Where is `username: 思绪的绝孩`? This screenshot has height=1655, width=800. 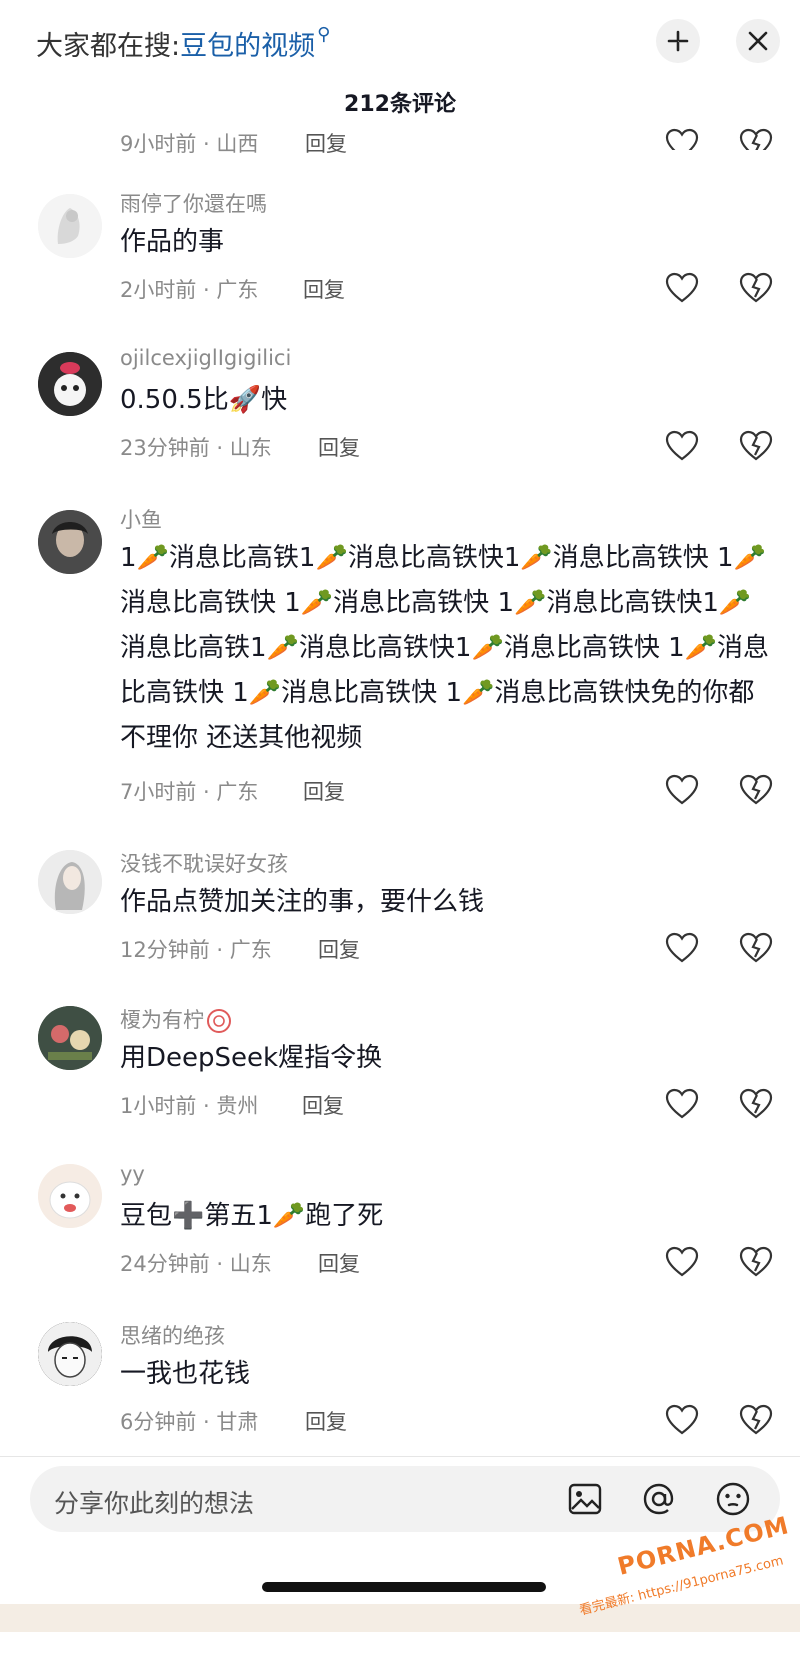 username: 思绪的绝孩 is located at coordinates (172, 1335).